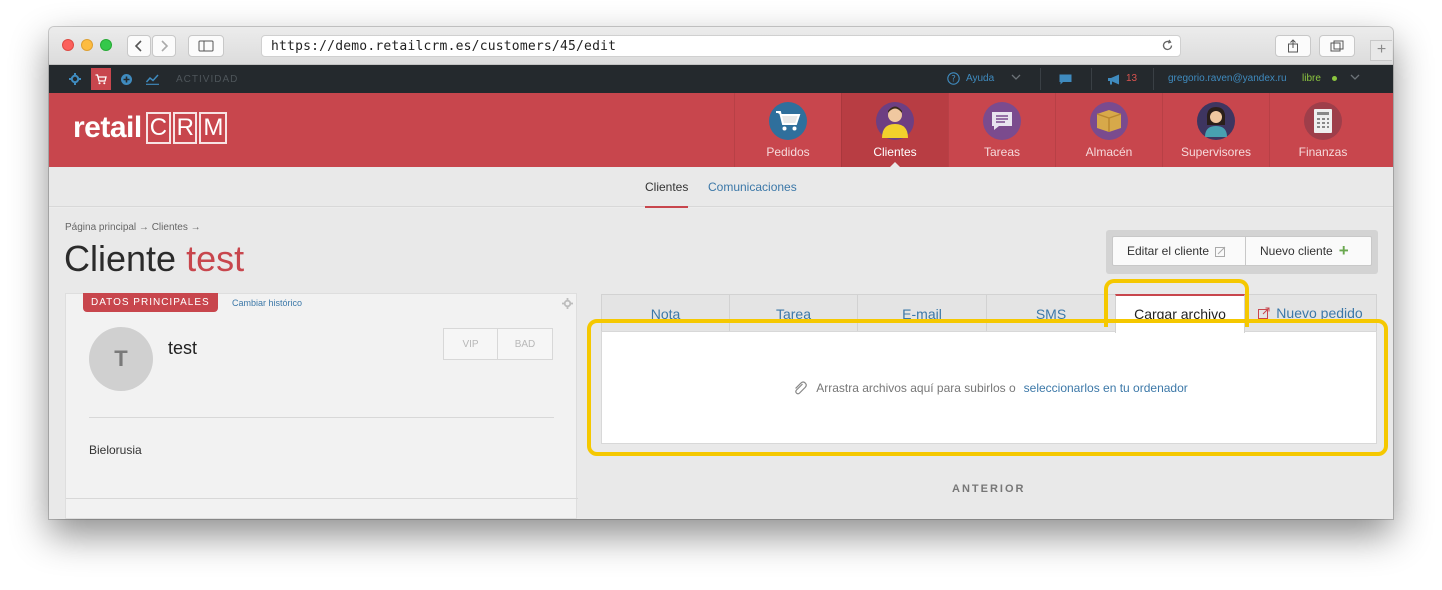 The image size is (1442, 590). What do you see at coordinates (126, 79) in the screenshot?
I see `add-circle-icon` at bounding box center [126, 79].